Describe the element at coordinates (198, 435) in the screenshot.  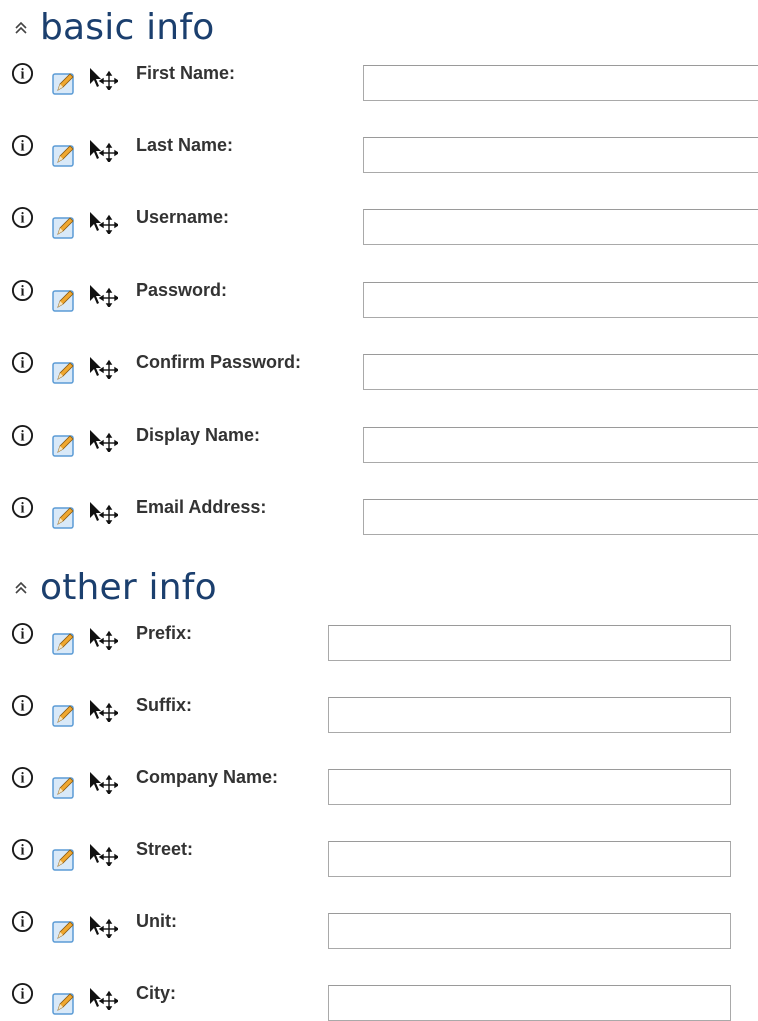
I see `field-label: Display Name:` at that location.